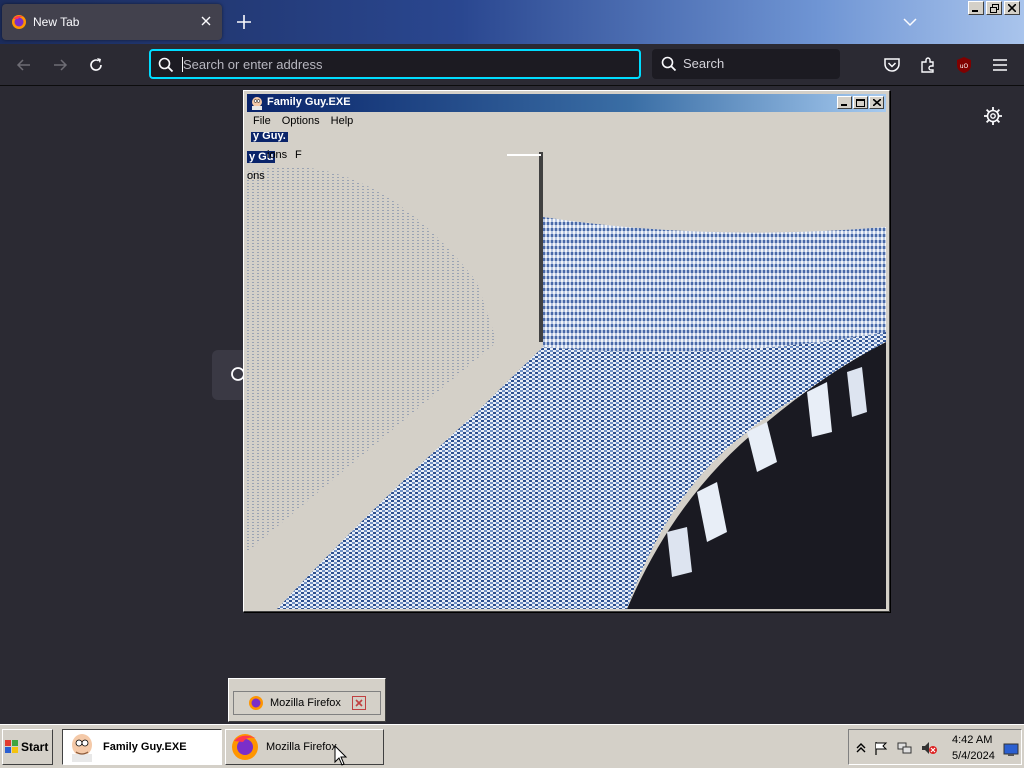 Image resolution: width=1024 pixels, height=768 pixels. I want to click on reload-icon, so click(96, 65).